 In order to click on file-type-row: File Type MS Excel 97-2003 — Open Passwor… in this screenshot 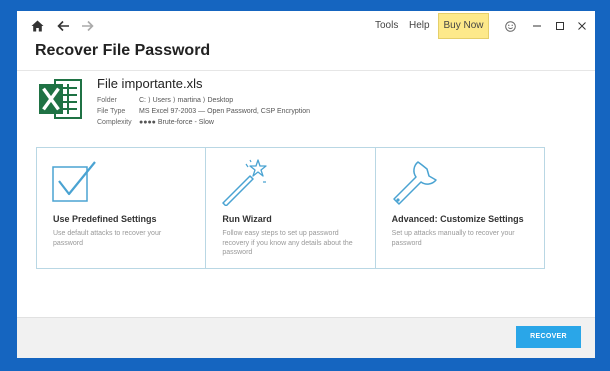, I will do `click(203, 111)`.